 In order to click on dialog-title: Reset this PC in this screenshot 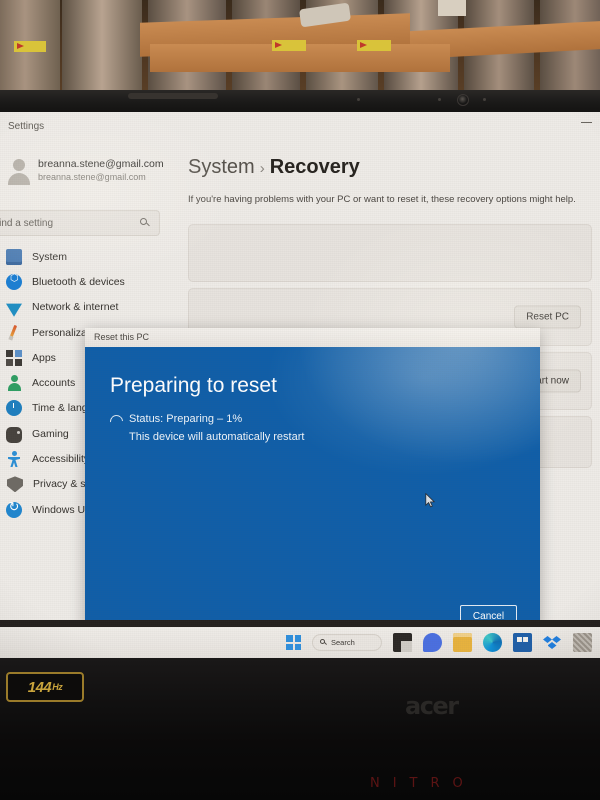, I will do `click(122, 337)`.